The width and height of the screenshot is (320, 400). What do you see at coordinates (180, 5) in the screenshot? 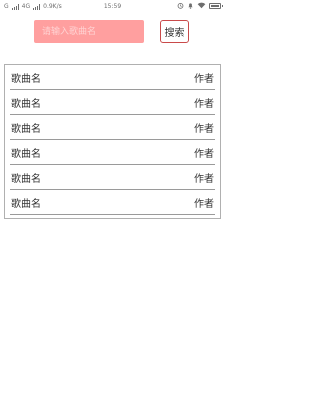
I see `alarm-icon` at bounding box center [180, 5].